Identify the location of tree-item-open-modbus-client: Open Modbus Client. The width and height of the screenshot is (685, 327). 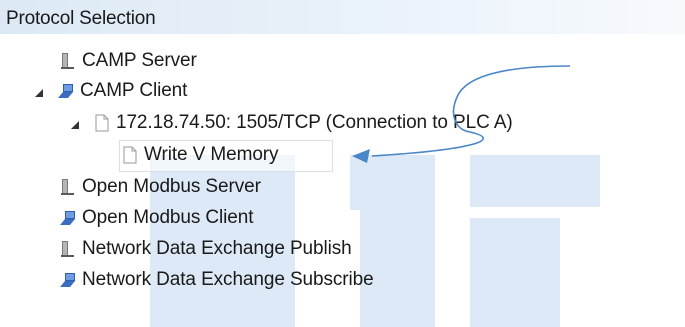
(157, 218).